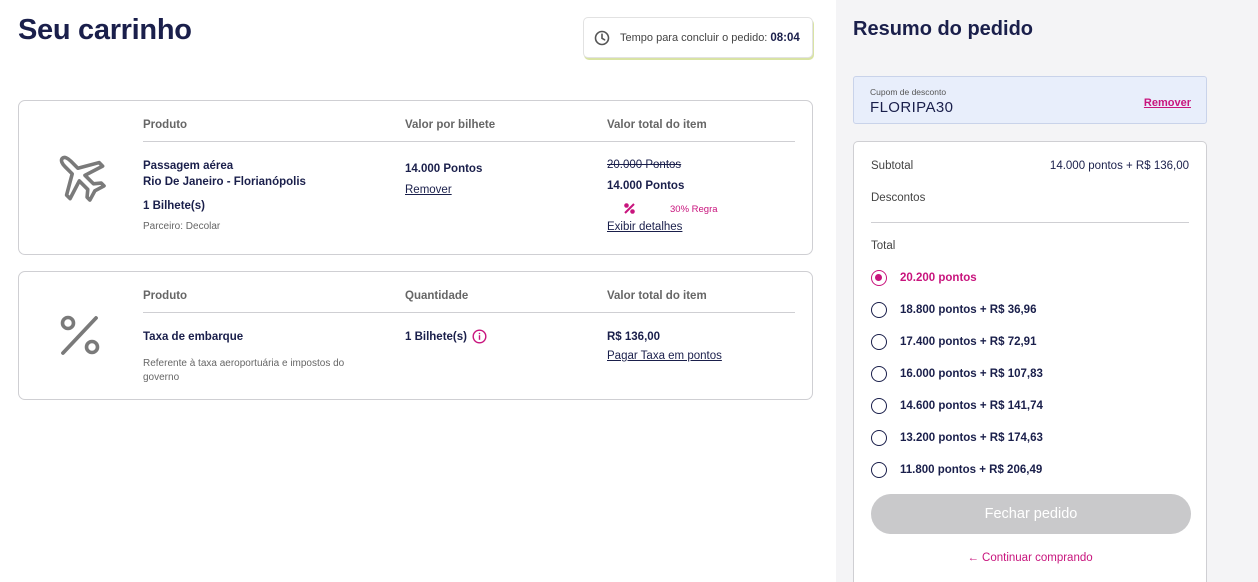  What do you see at coordinates (971, 470) in the screenshot?
I see `payment-option-label: 11.800 pontos + R$ 206,49` at bounding box center [971, 470].